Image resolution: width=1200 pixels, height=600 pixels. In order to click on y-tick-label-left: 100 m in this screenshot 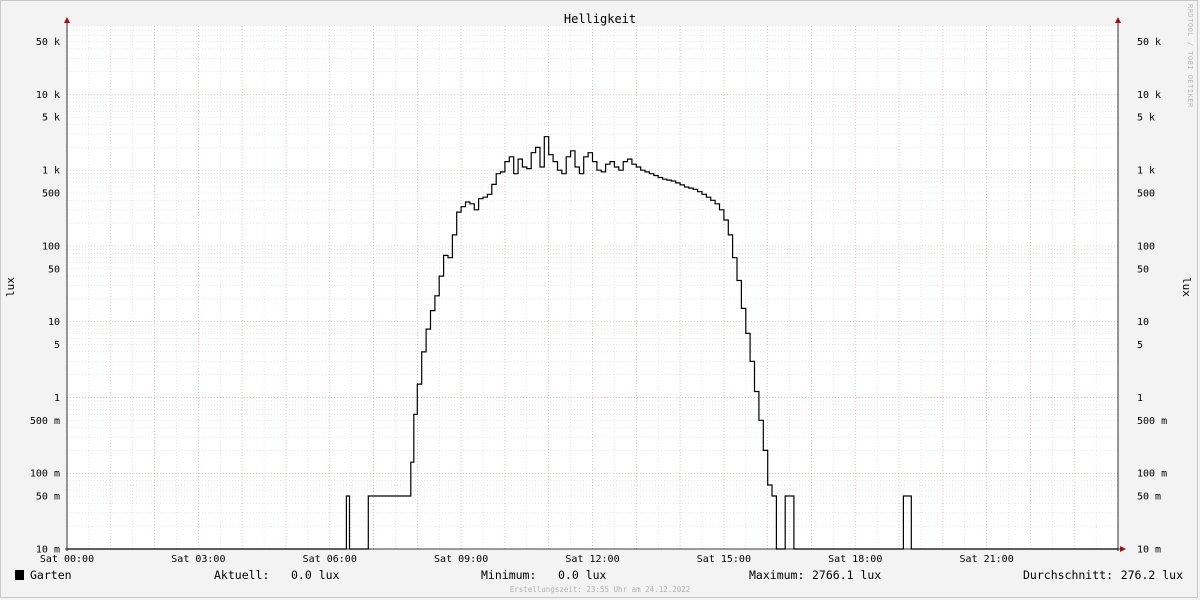, I will do `click(45, 474)`.